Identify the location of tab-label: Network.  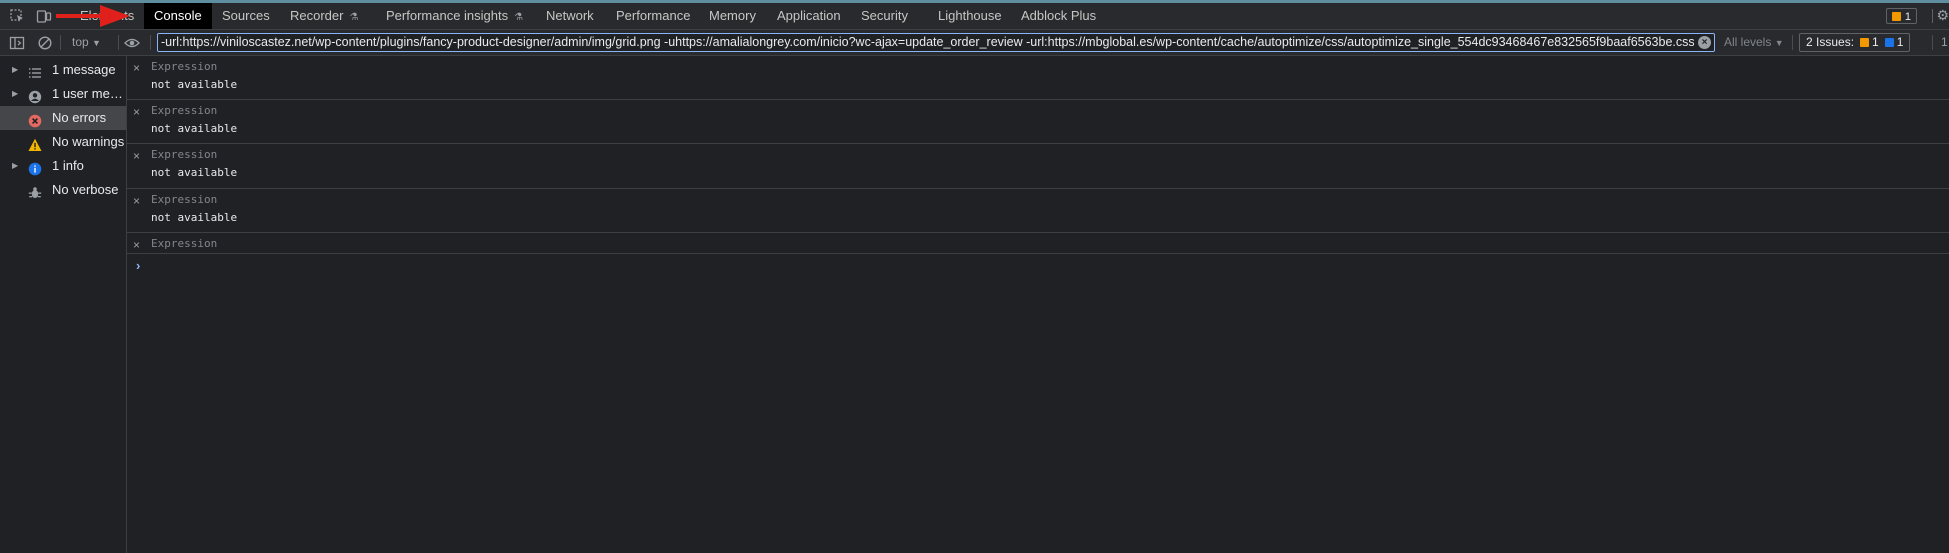
(570, 15).